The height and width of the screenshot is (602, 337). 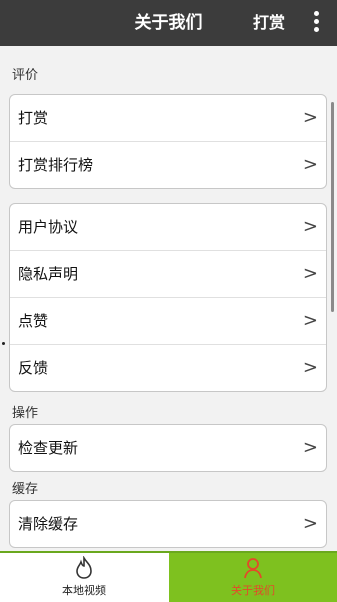 What do you see at coordinates (25, 75) in the screenshot?
I see `section-title-rating: 评价` at bounding box center [25, 75].